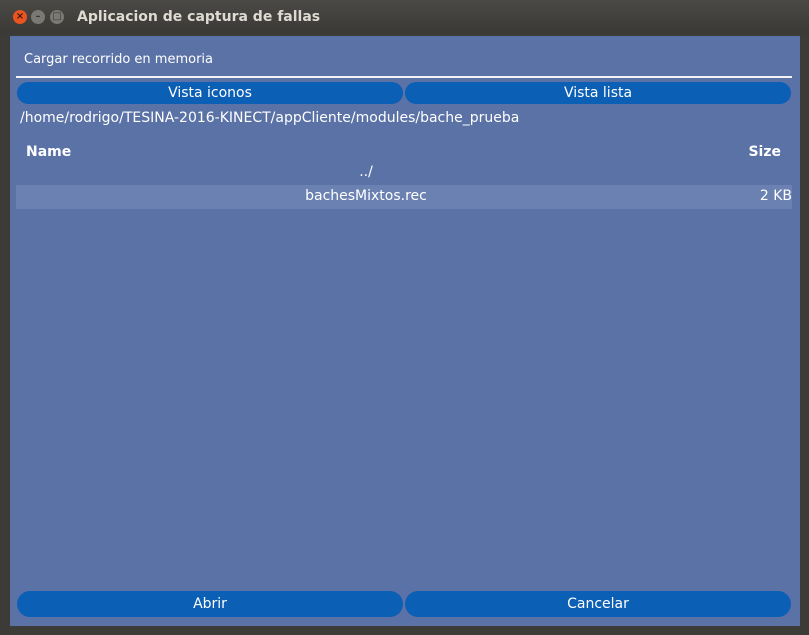  I want to click on file-name: ../, so click(366, 172).